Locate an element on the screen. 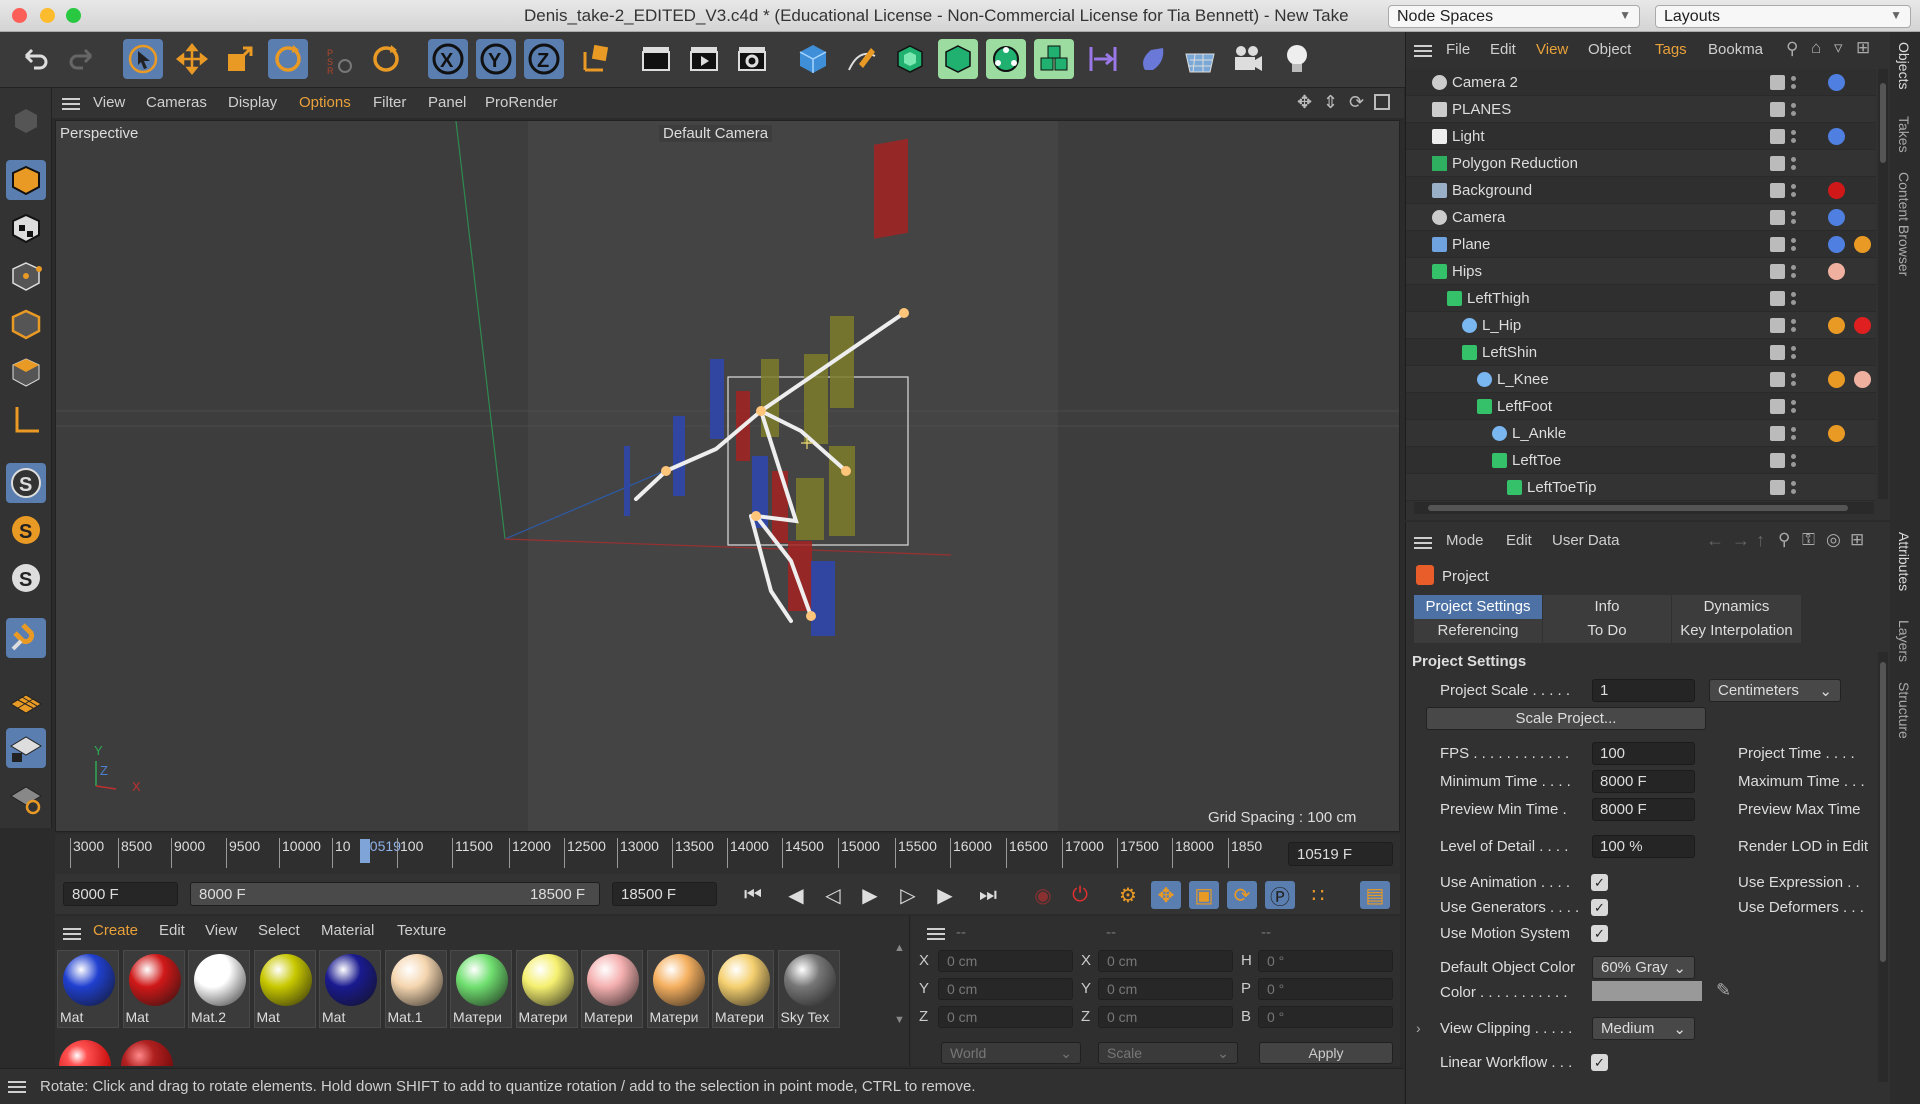 The image size is (1920, 1104). tab-info: Info is located at coordinates (1607, 607).